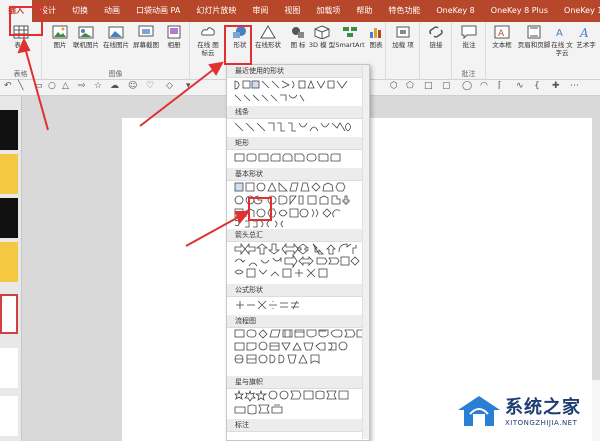 The width and height of the screenshot is (600, 441). I want to click on wordart-icon: A, so click(584, 32).